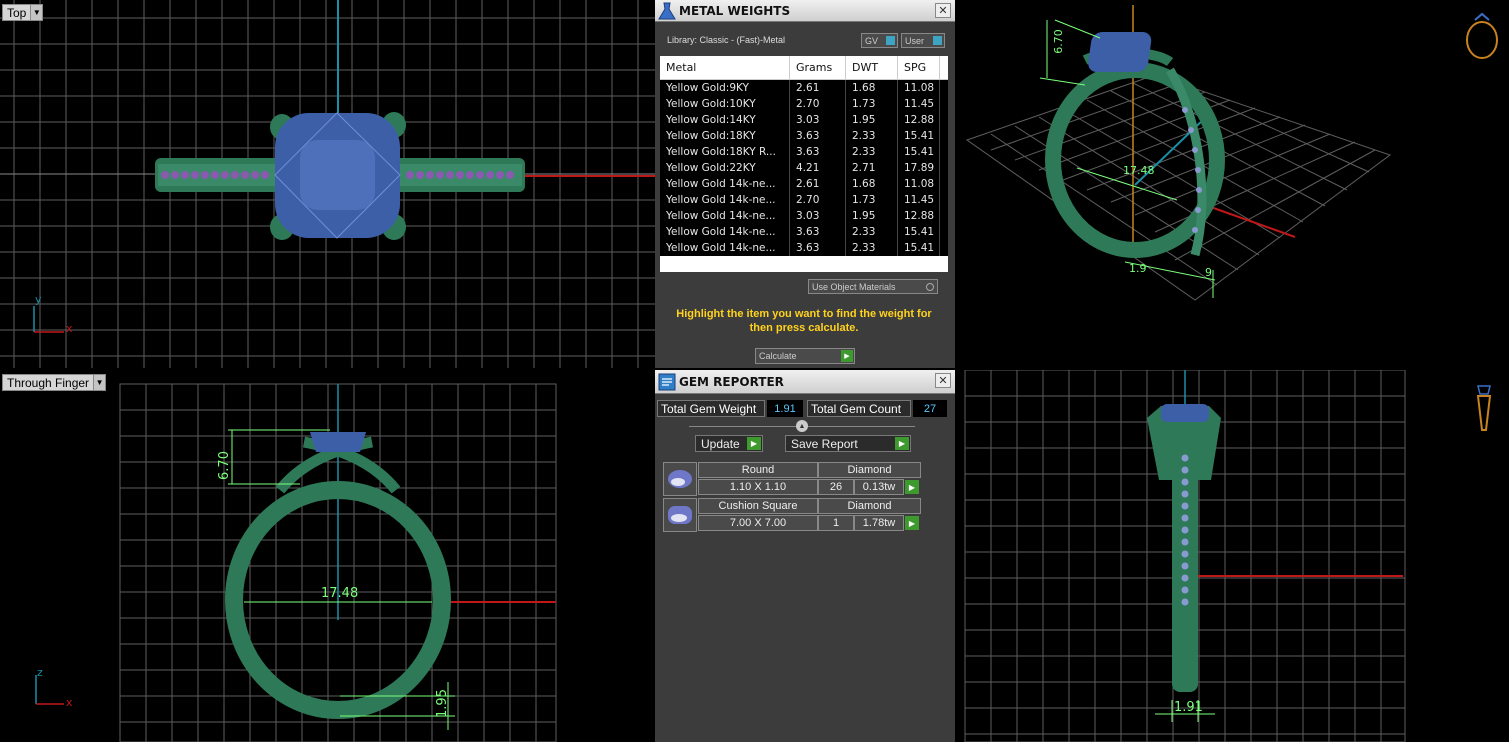 The height and width of the screenshot is (742, 1509). What do you see at coordinates (923, 40) in the screenshot?
I see `user-toggle: User` at bounding box center [923, 40].